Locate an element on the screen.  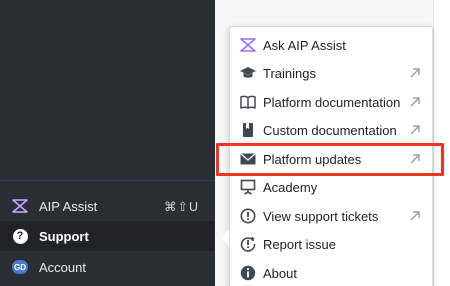
menu-item-label: View support tickets is located at coordinates (321, 216).